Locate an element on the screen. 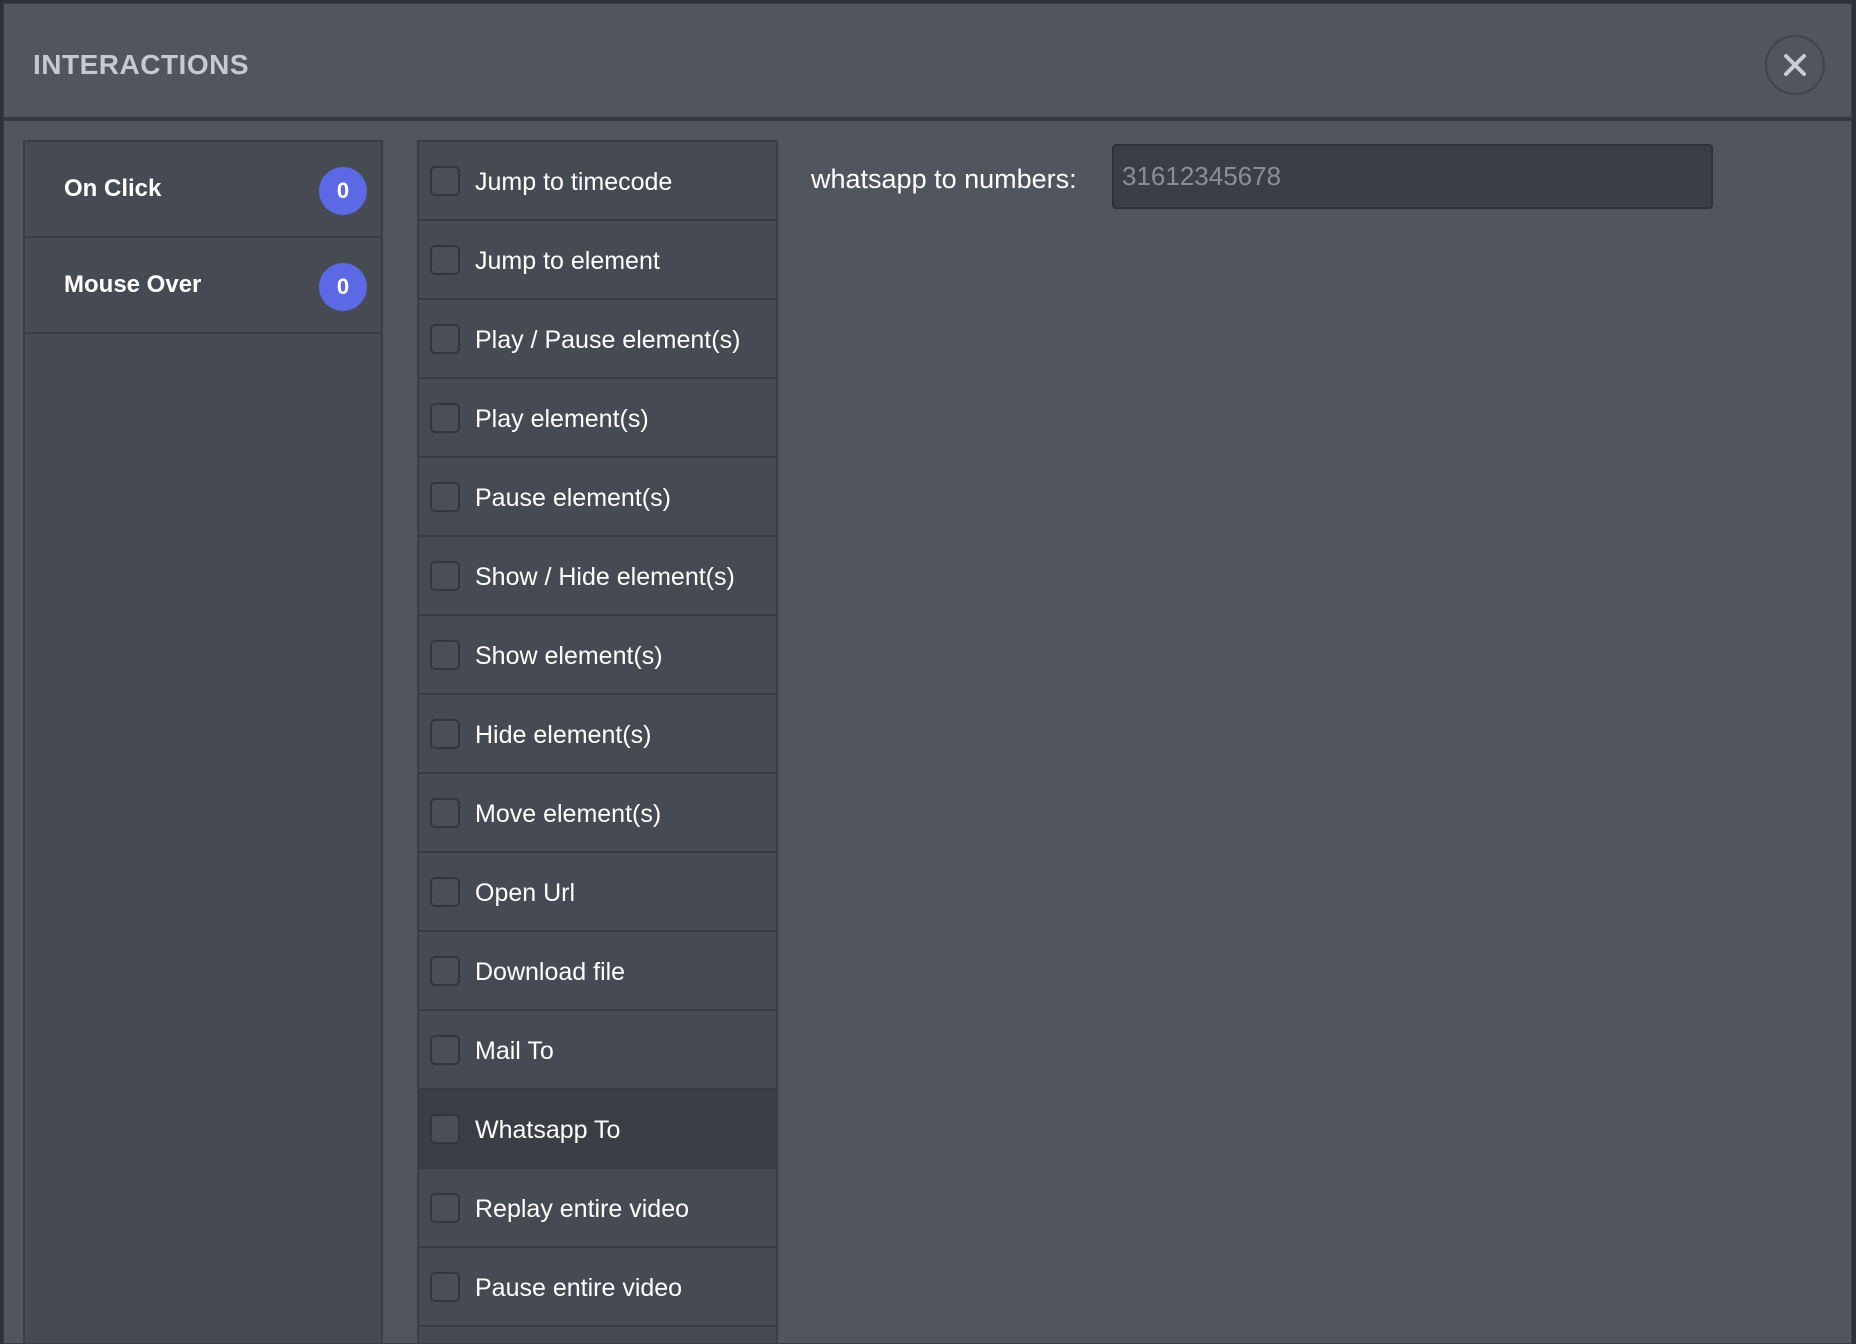 Image resolution: width=1856 pixels, height=1344 pixels. trigger-label: On Click is located at coordinates (113, 188).